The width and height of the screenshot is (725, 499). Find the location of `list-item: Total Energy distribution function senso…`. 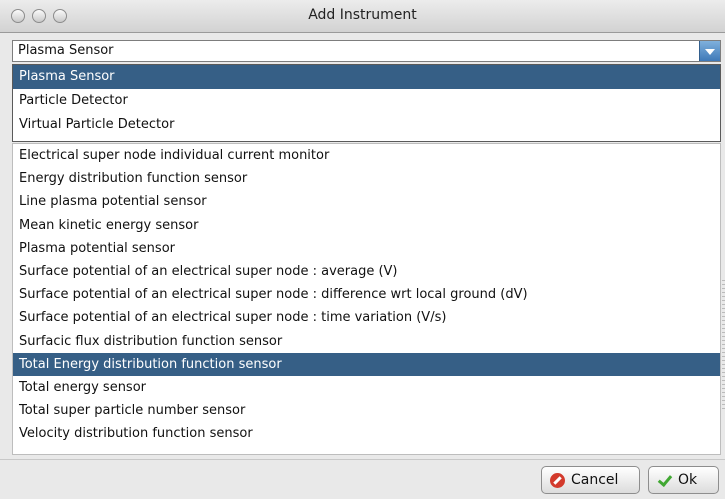

list-item: Total Energy distribution function senso… is located at coordinates (366, 364).